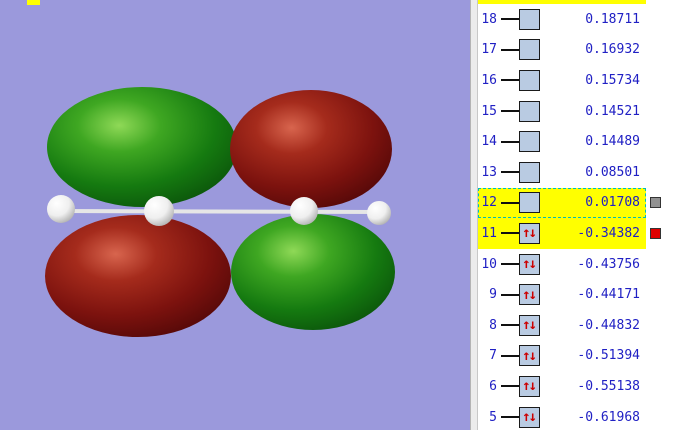 The width and height of the screenshot is (678, 430). What do you see at coordinates (493, 386) in the screenshot?
I see `orbital-index: 6` at bounding box center [493, 386].